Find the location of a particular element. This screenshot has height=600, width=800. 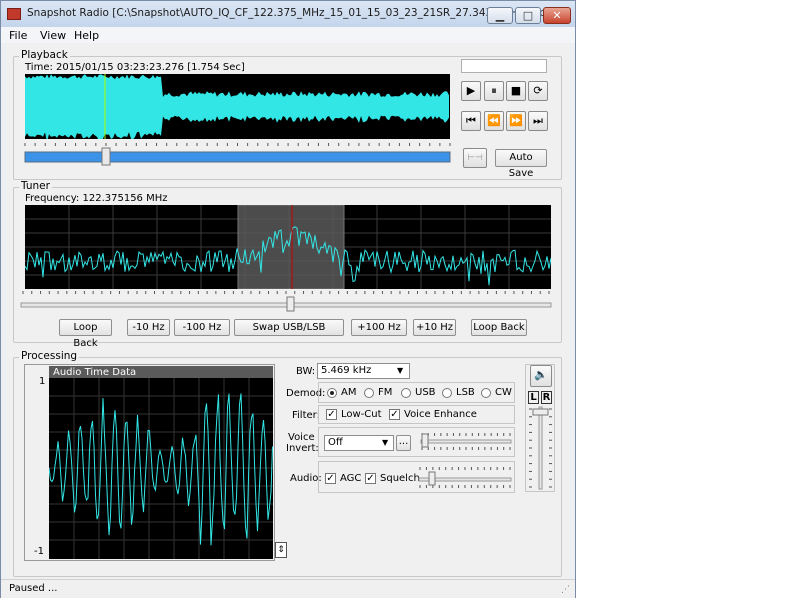

fast-forward-button: ⏩ is located at coordinates (516, 121).